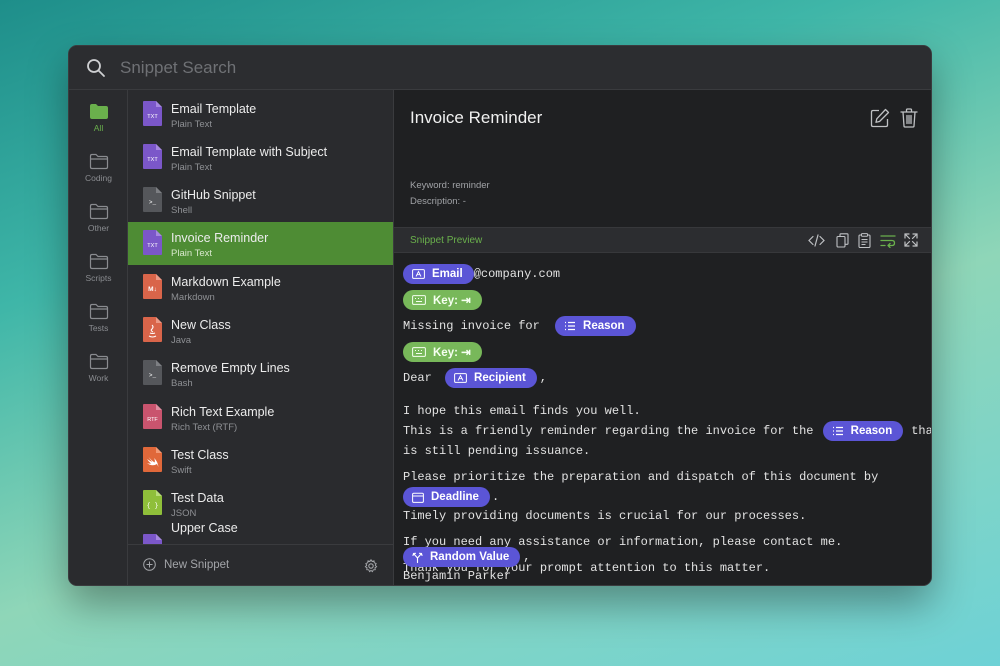 The image size is (1000, 666). Describe the element at coordinates (213, 195) in the screenshot. I see `snippet-title: GitHub Snippet` at that location.